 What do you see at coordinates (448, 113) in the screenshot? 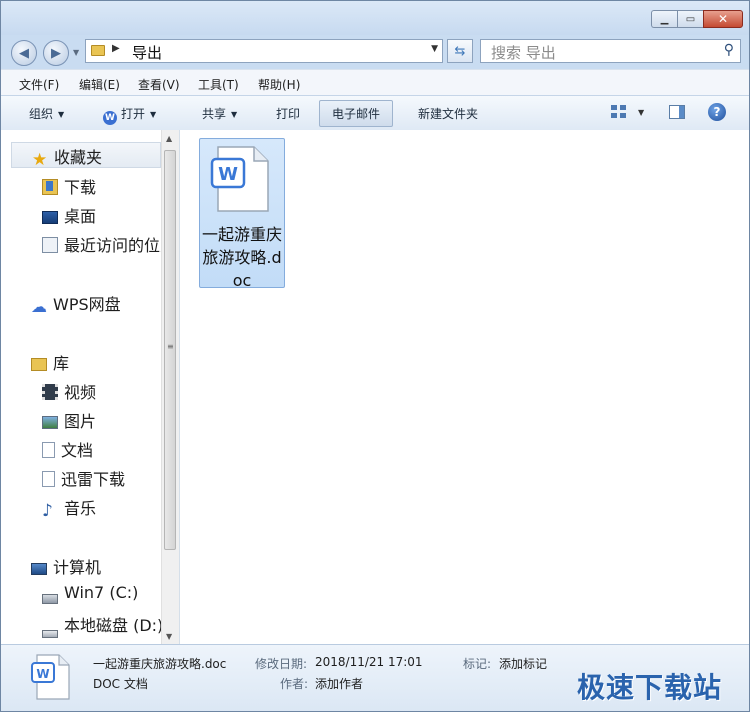
I see `new-folder-button: 新建文件夹` at bounding box center [448, 113].